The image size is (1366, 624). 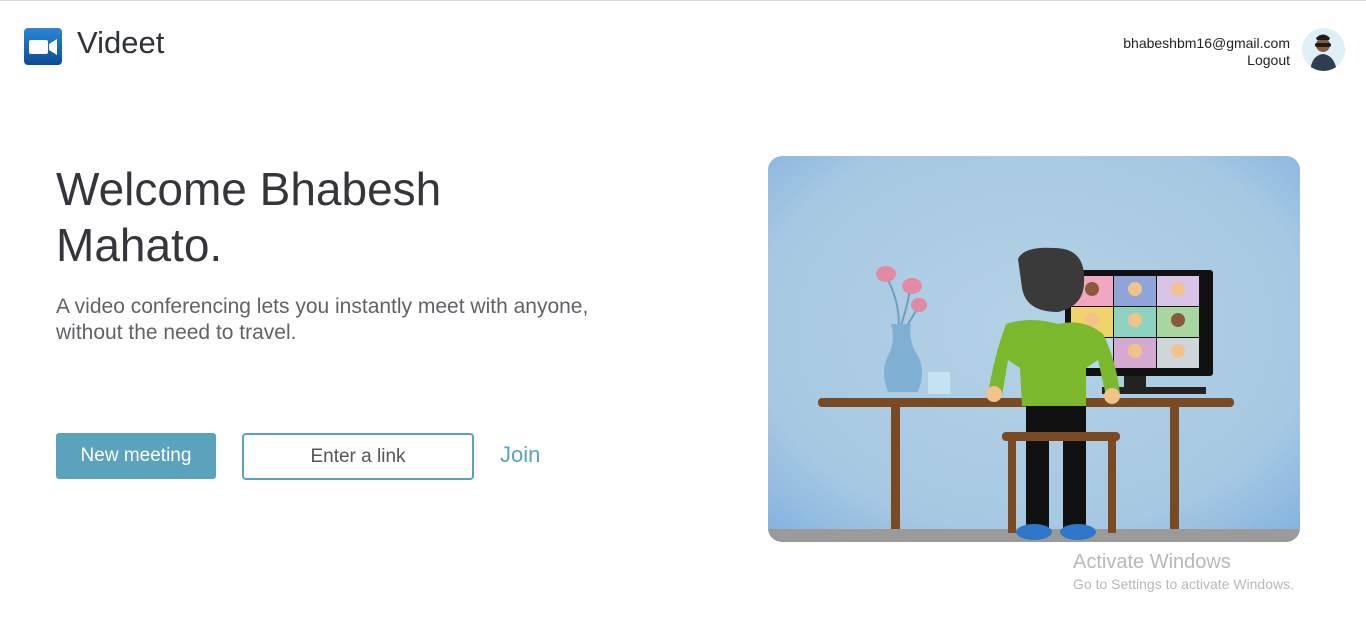 What do you see at coordinates (1183, 584) in the screenshot?
I see `activate-windows-subtitle: Go to Settings to activate Windows.` at bounding box center [1183, 584].